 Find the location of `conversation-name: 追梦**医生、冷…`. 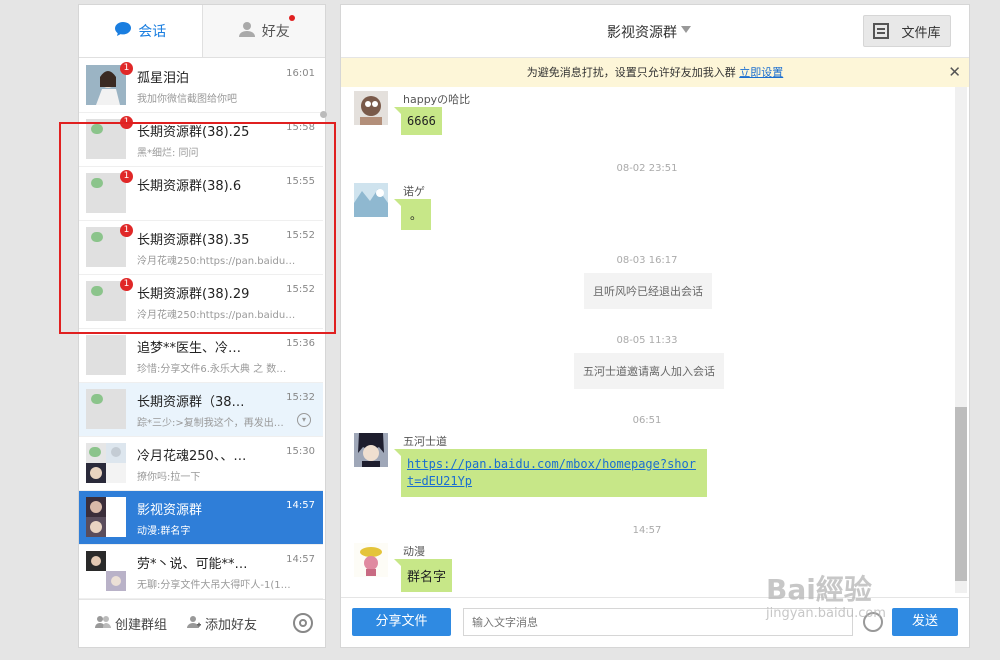

conversation-name: 追梦**医生、冷… is located at coordinates (189, 348).